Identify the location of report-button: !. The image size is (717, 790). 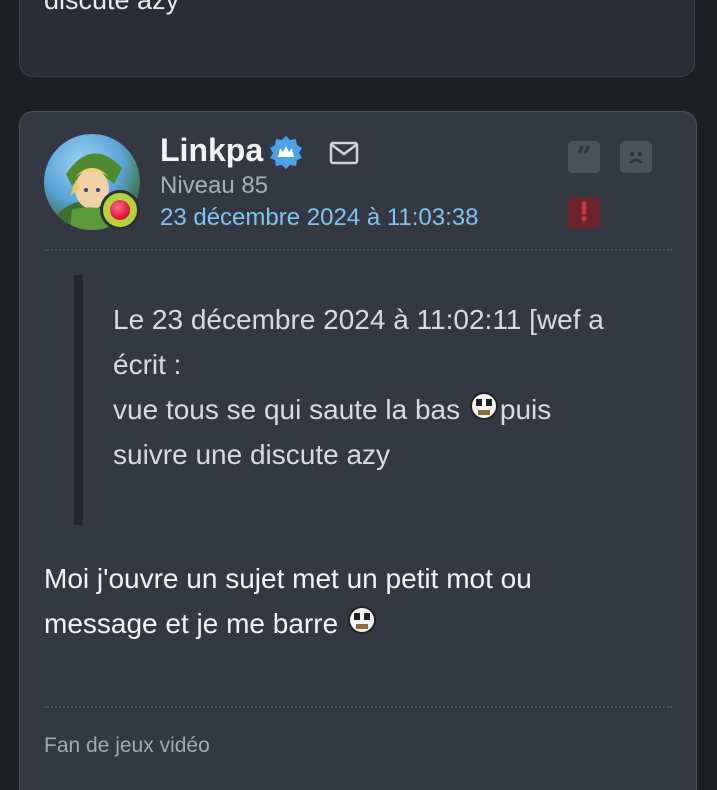
(584, 213).